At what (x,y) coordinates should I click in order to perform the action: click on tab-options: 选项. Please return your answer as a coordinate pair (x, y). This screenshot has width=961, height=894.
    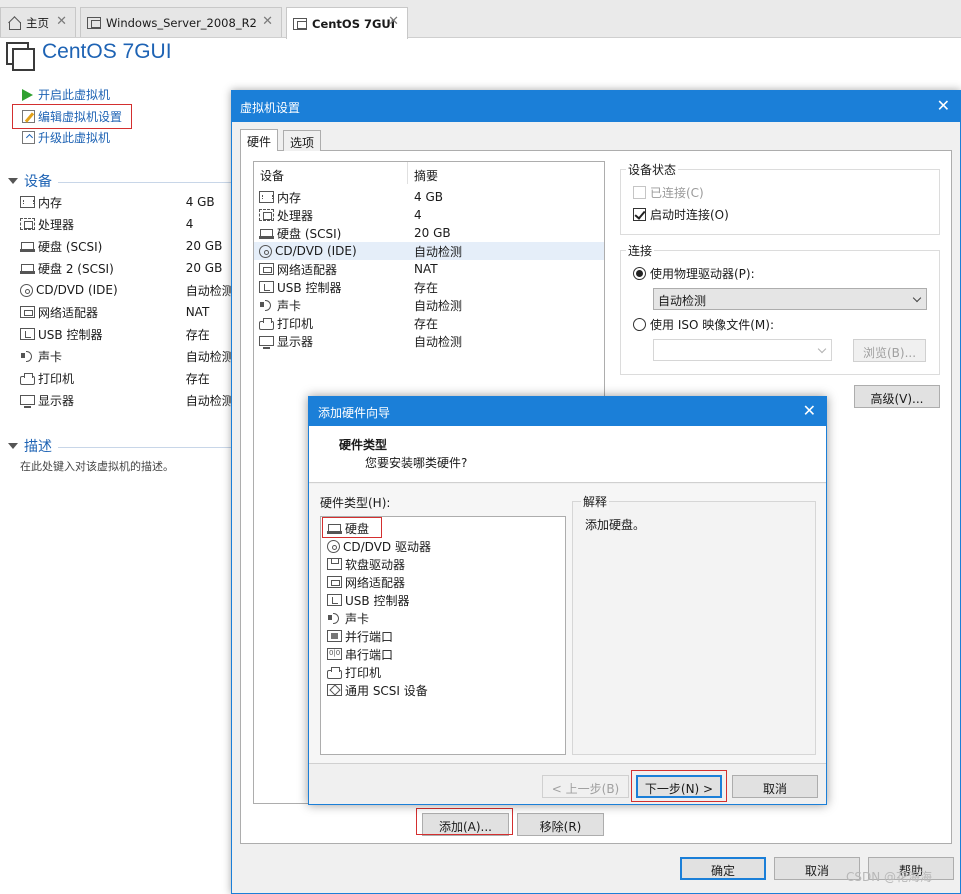
    Looking at the image, I should click on (302, 140).